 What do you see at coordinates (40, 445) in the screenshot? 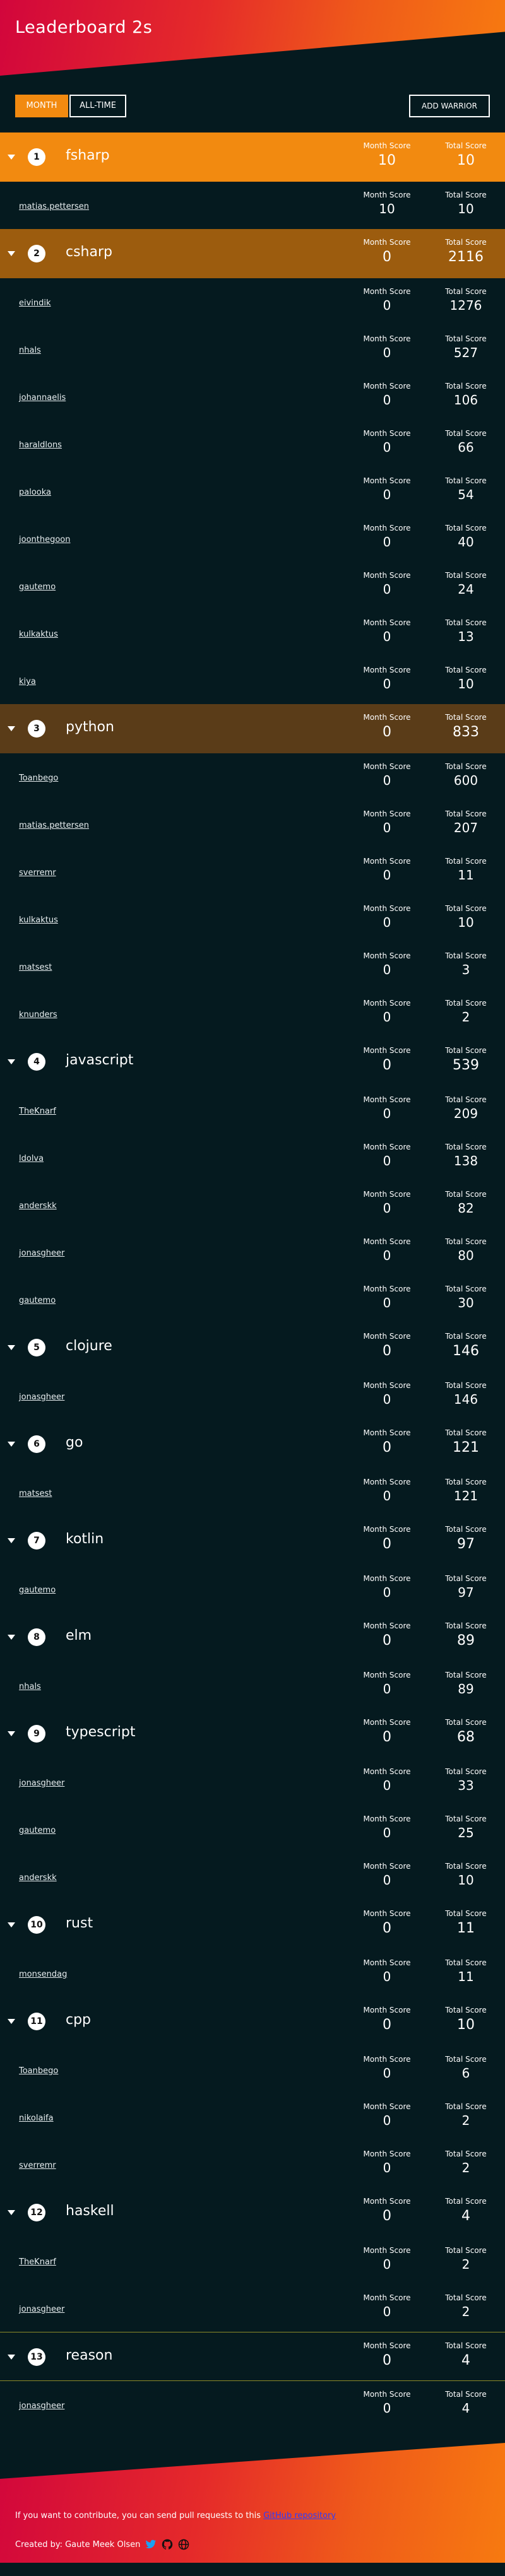
I see `user-link: haraldlons` at bounding box center [40, 445].